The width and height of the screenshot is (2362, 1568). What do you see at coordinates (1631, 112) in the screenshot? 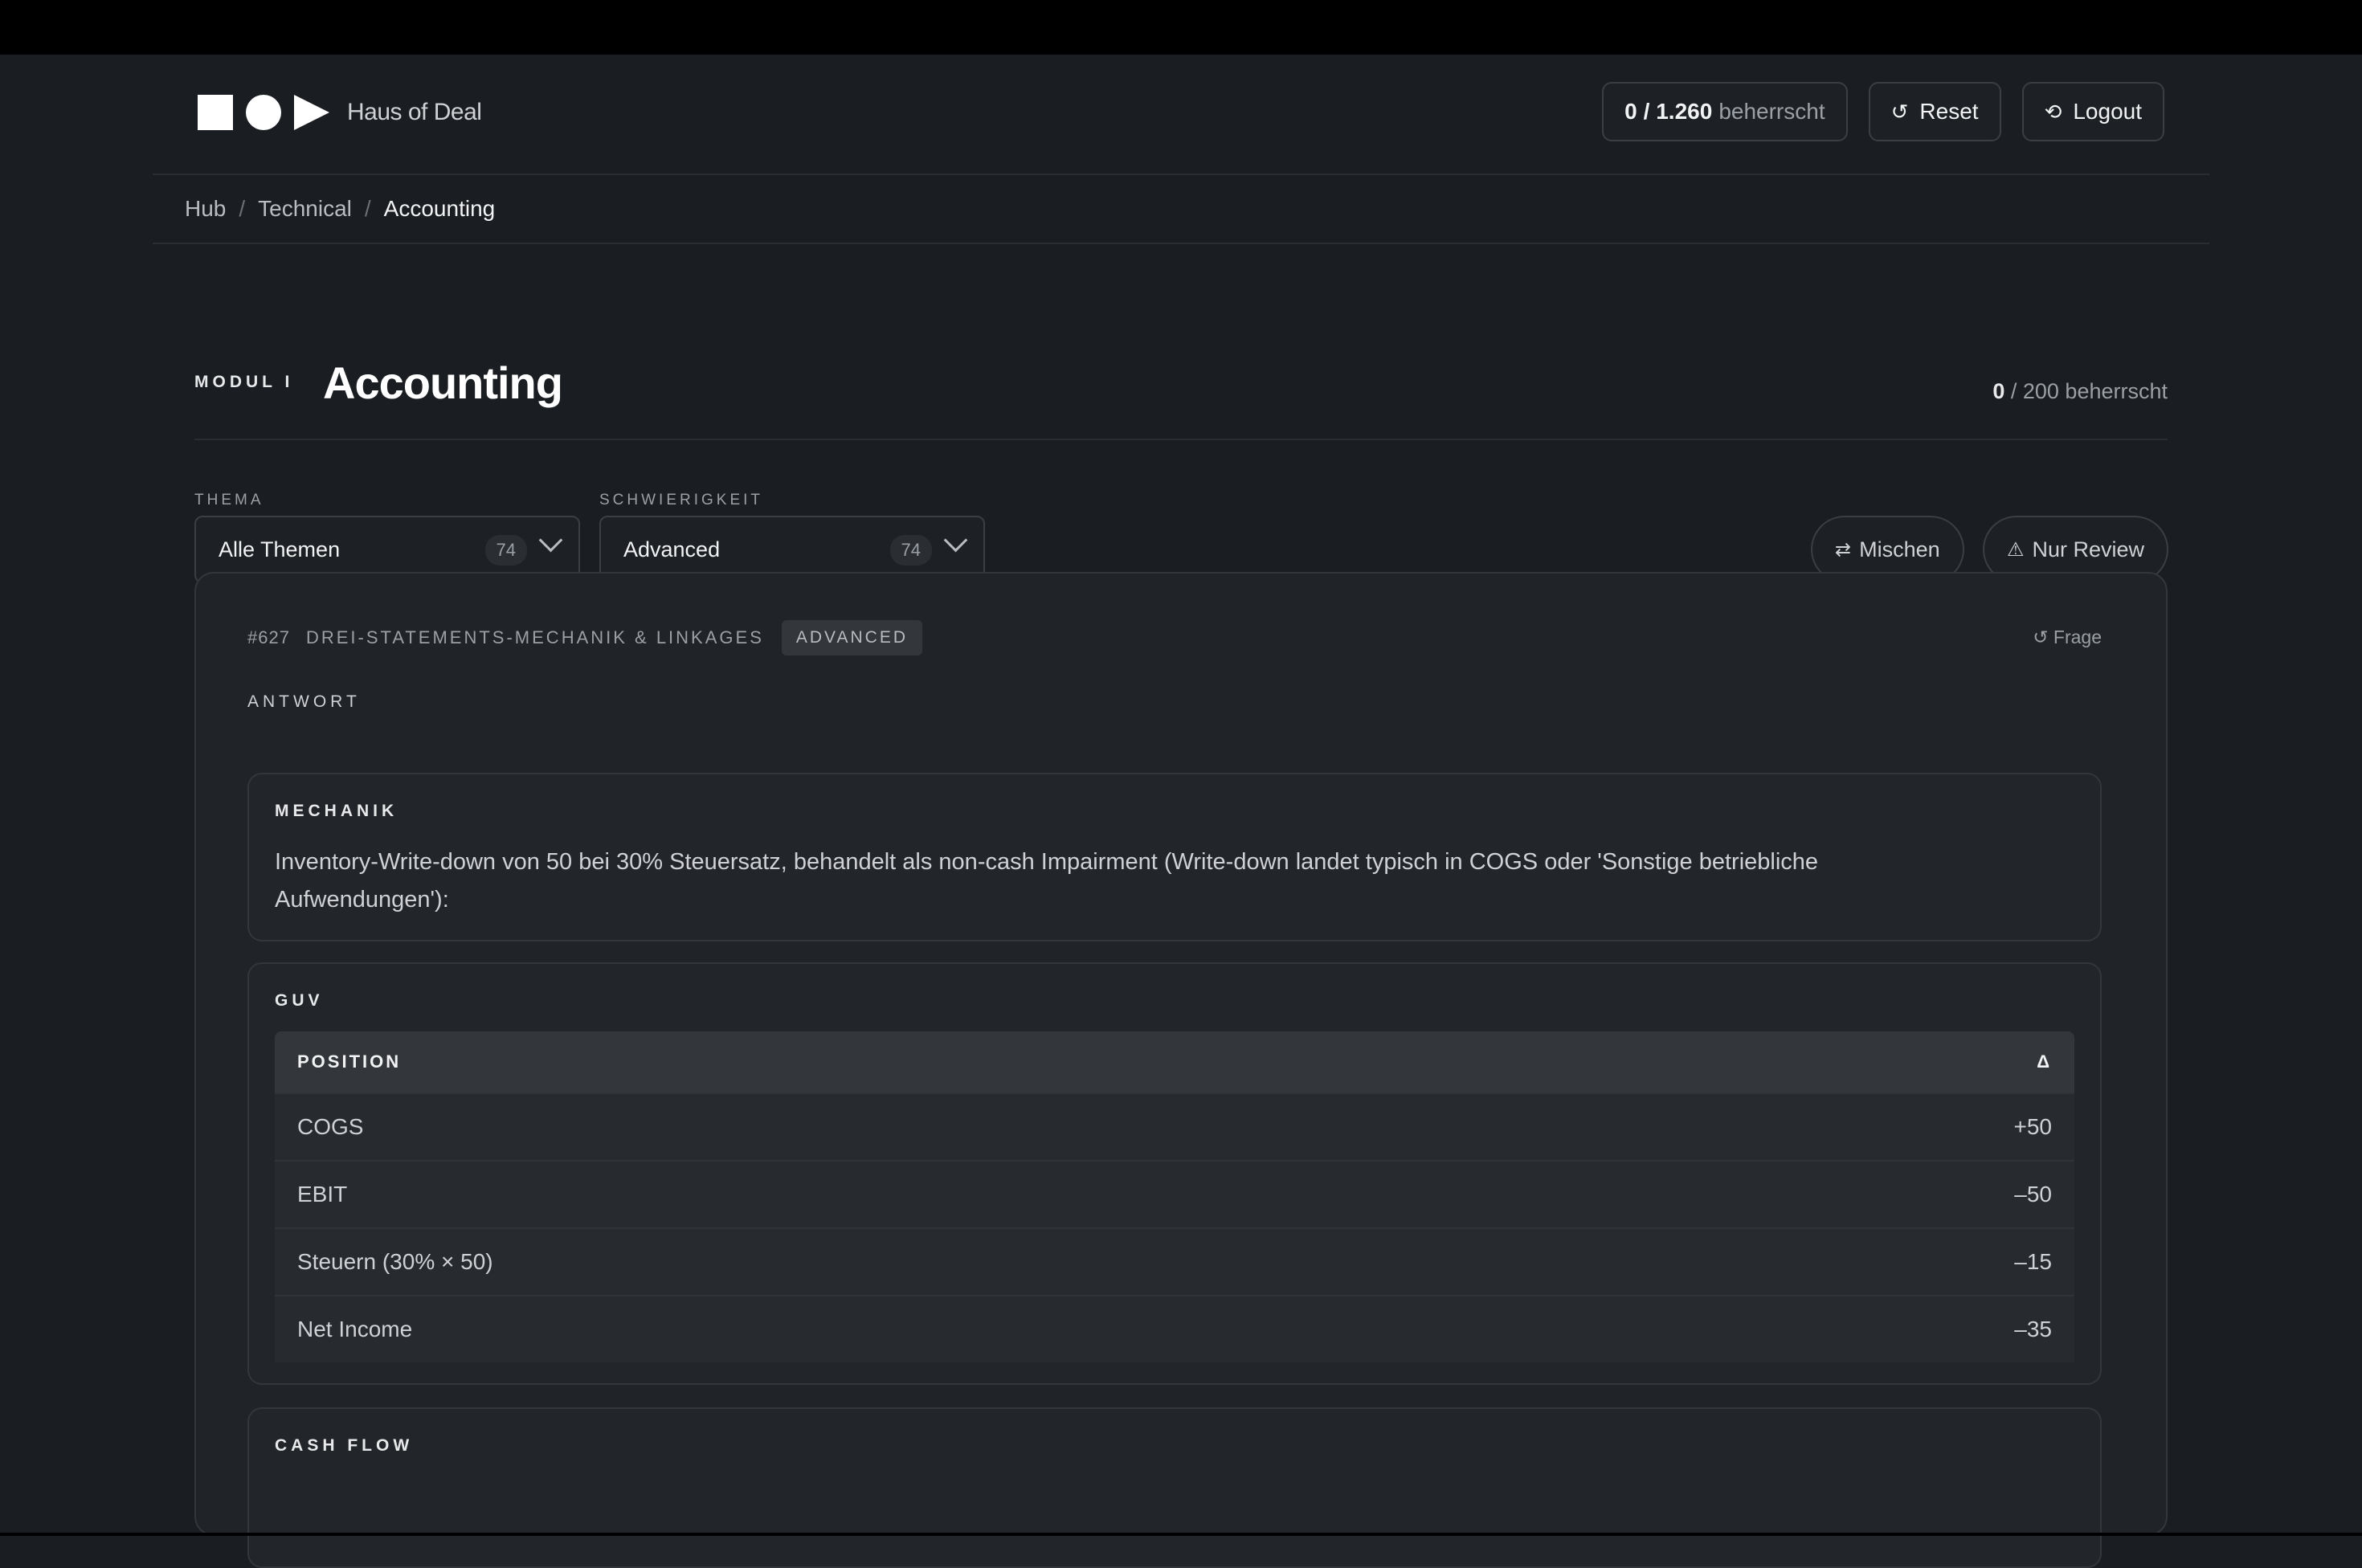
I see `progress-done: 0` at bounding box center [1631, 112].